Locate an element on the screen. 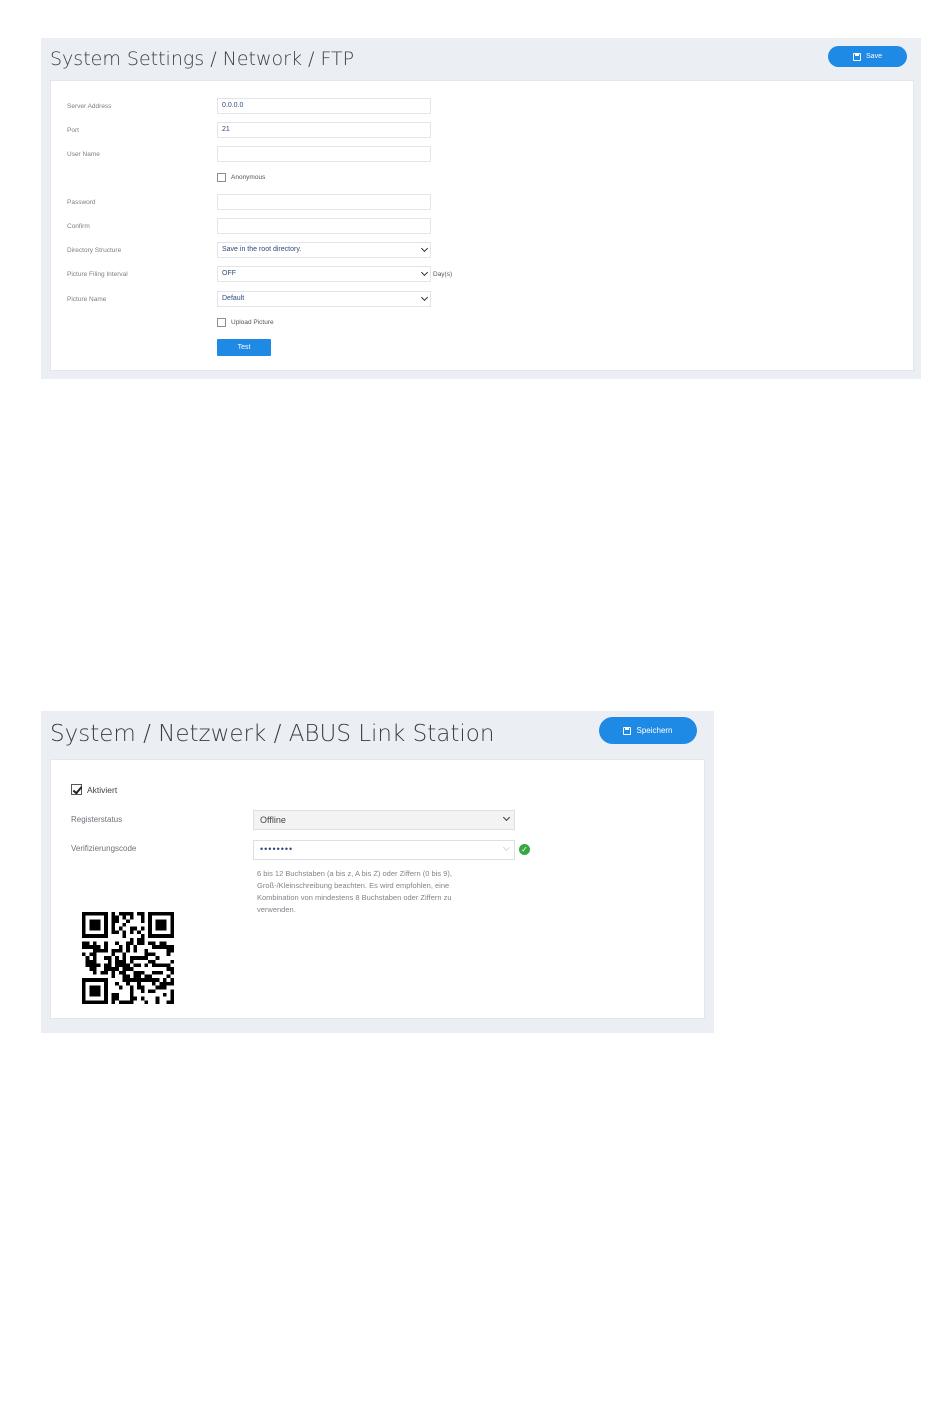 This screenshot has height=1409, width=950. register-status-label: Registerstatus is located at coordinates (97, 819).